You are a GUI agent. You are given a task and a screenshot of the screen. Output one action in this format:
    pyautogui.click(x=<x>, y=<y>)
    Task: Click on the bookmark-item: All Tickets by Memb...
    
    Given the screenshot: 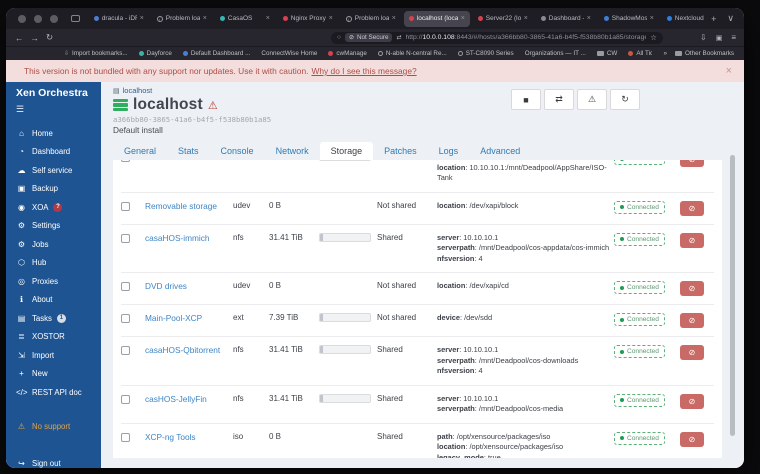 What is the action you would take?
    pyautogui.click(x=640, y=53)
    